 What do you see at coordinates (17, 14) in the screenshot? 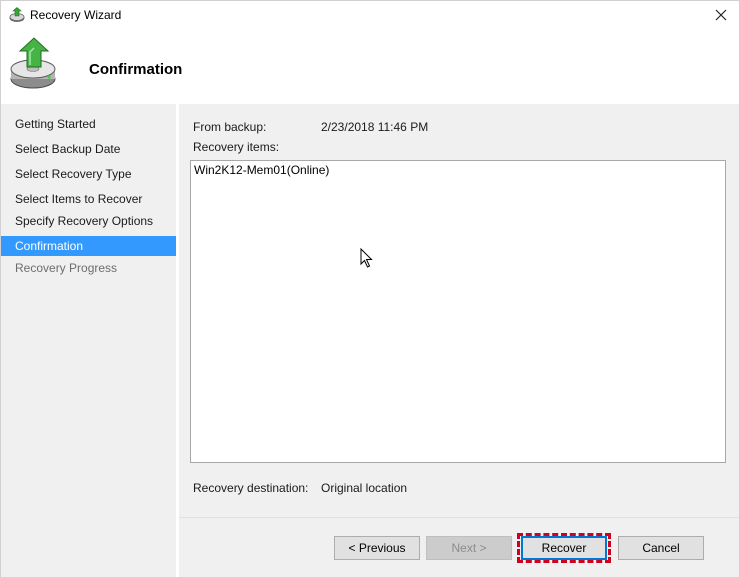
I see `wizard-app-icon` at bounding box center [17, 14].